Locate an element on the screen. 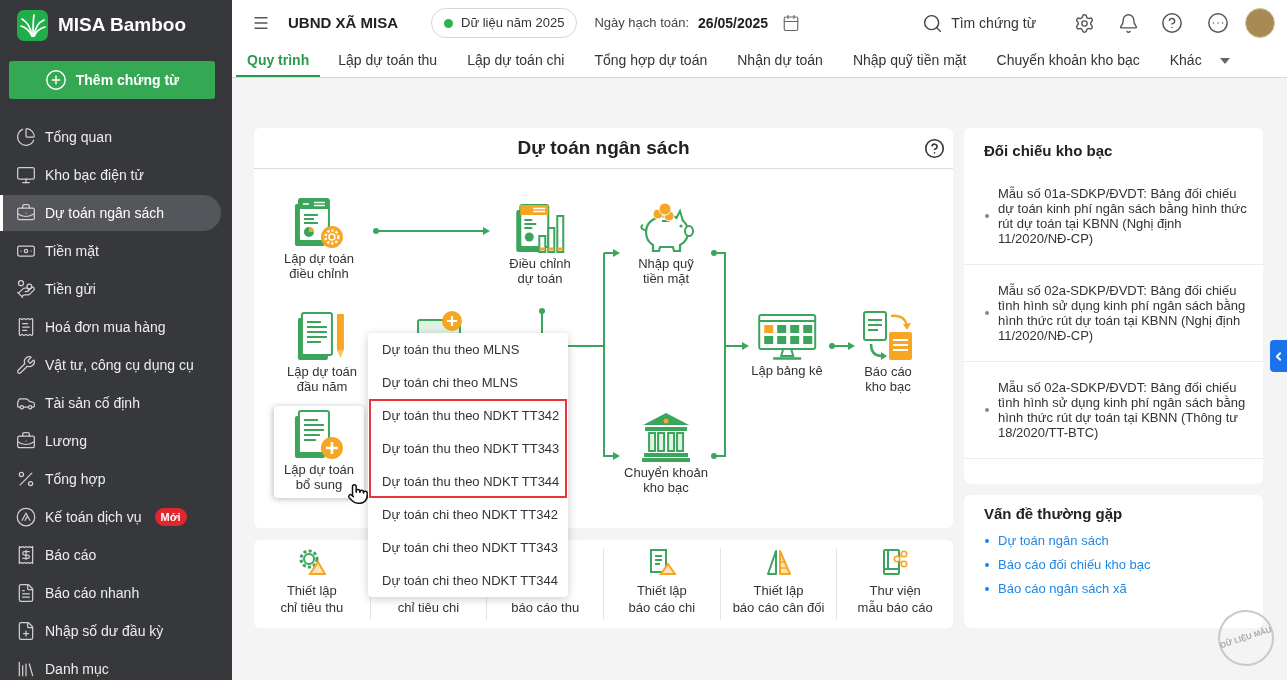 This screenshot has width=1287, height=680. book-spines-icon is located at coordinates (26, 669).